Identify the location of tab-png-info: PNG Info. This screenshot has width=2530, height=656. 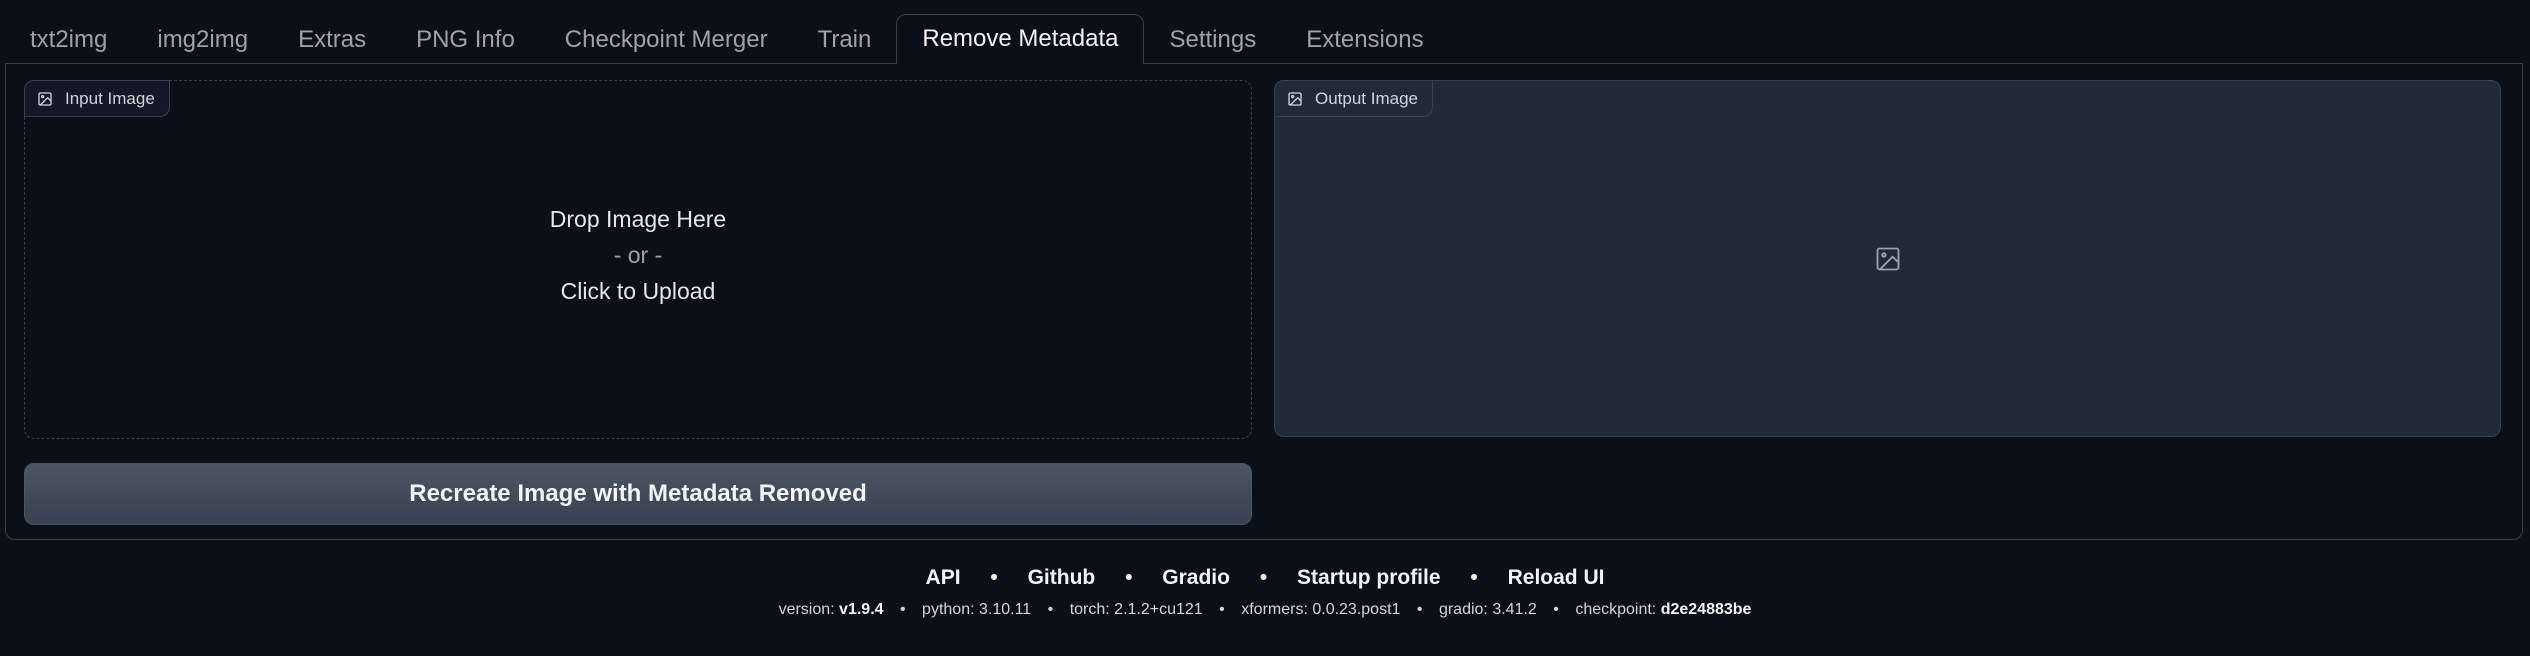
(465, 40).